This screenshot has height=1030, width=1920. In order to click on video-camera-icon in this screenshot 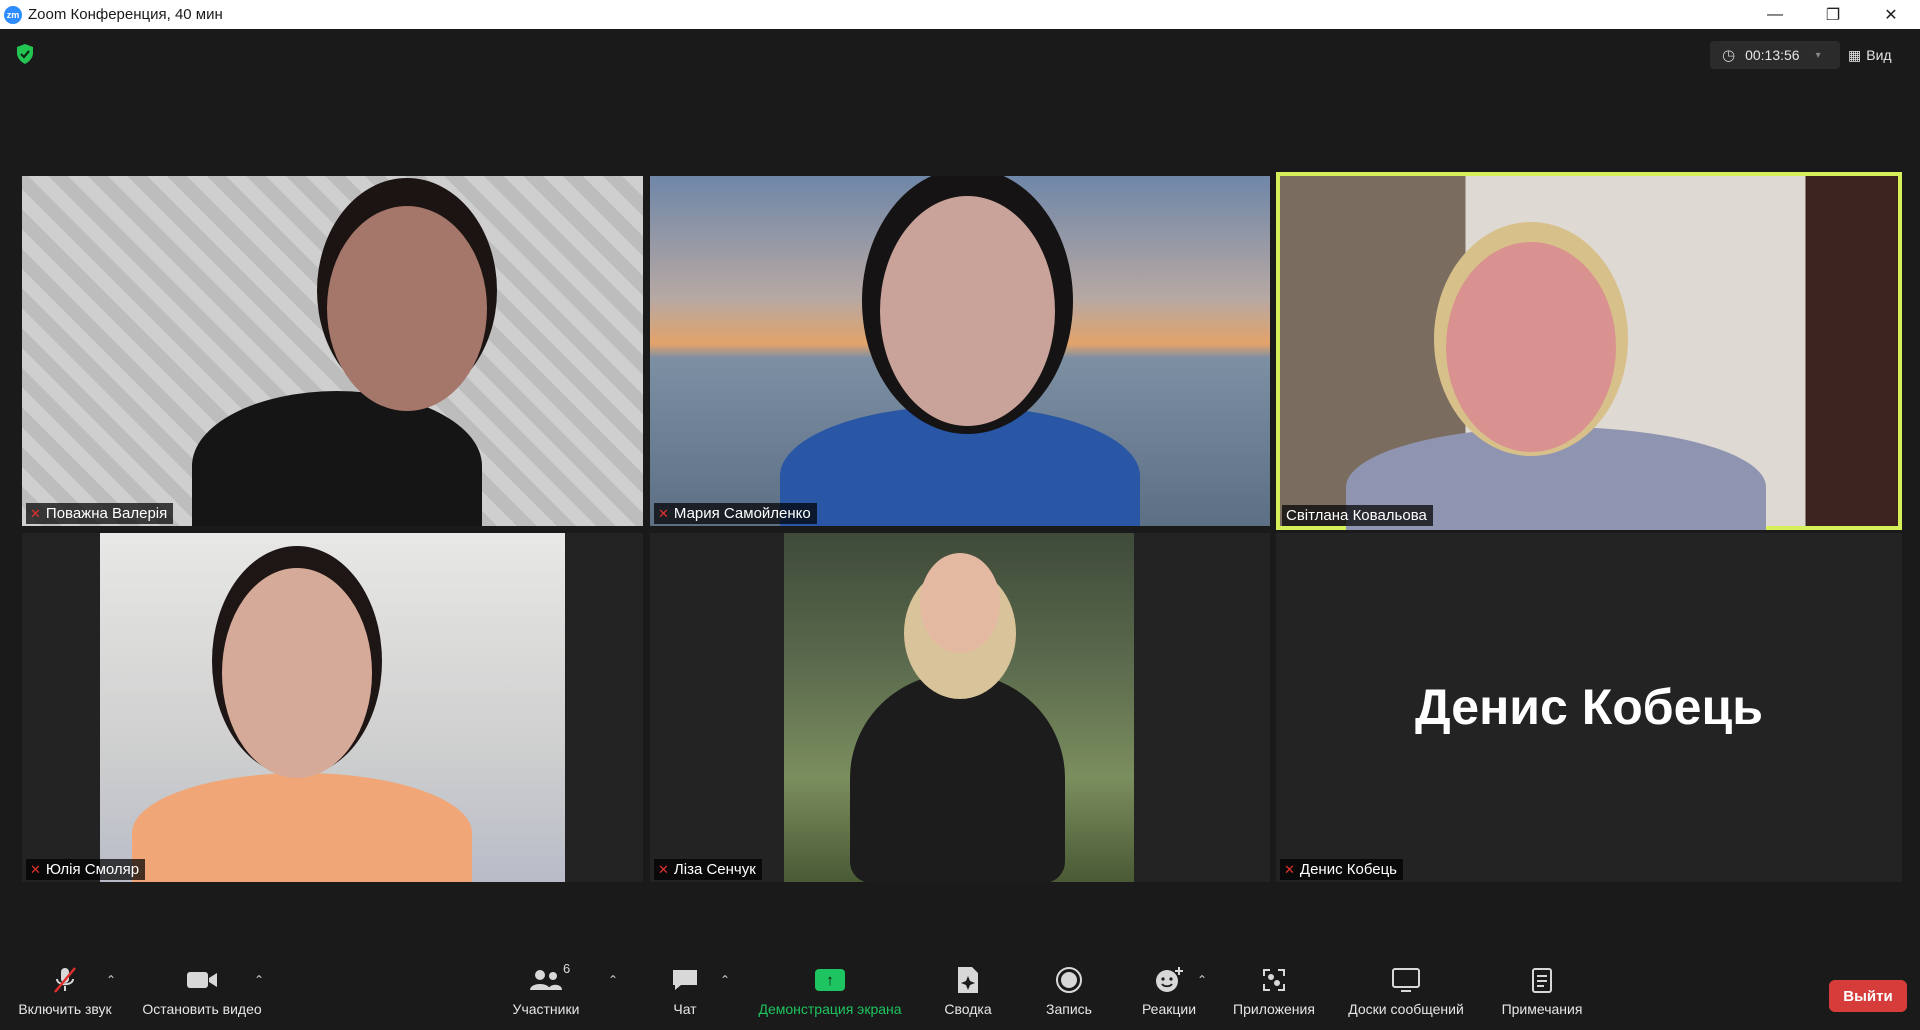, I will do `click(202, 980)`.